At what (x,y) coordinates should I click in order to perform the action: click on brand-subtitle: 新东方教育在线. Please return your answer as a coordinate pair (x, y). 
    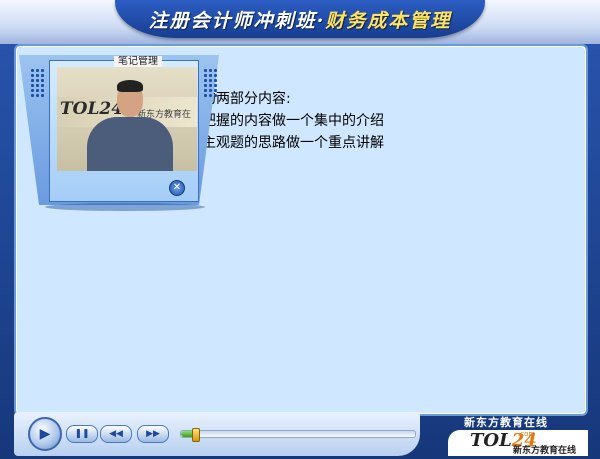
    Looking at the image, I should click on (545, 451).